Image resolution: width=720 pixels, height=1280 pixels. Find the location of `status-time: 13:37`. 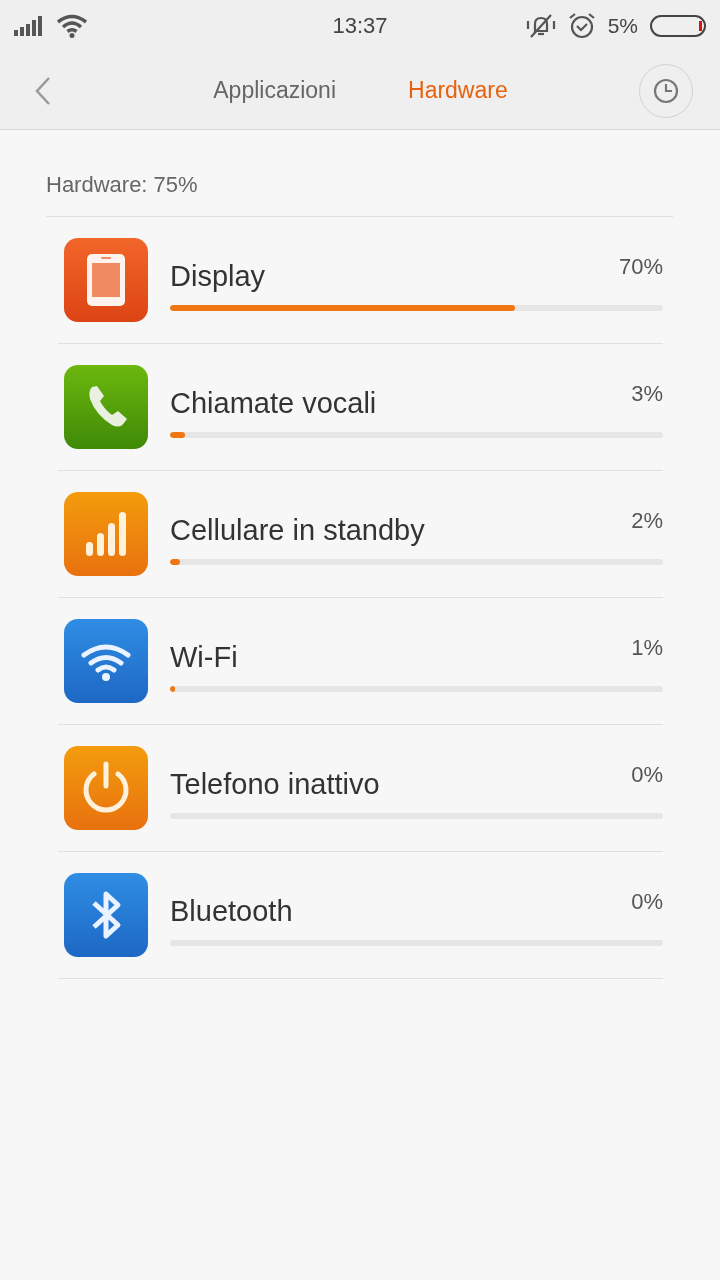

status-time: 13:37 is located at coordinates (360, 26).